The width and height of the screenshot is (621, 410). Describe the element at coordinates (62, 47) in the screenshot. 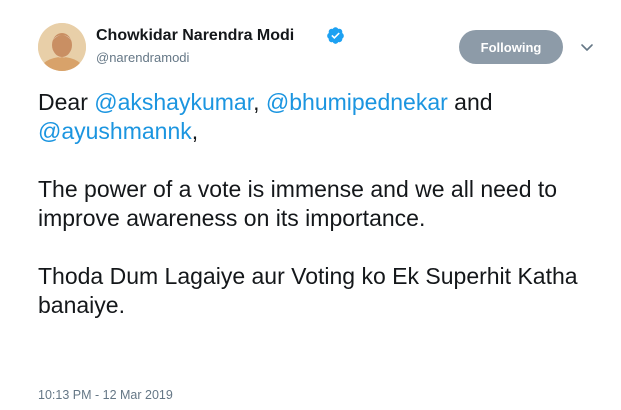

I see `avatar` at that location.